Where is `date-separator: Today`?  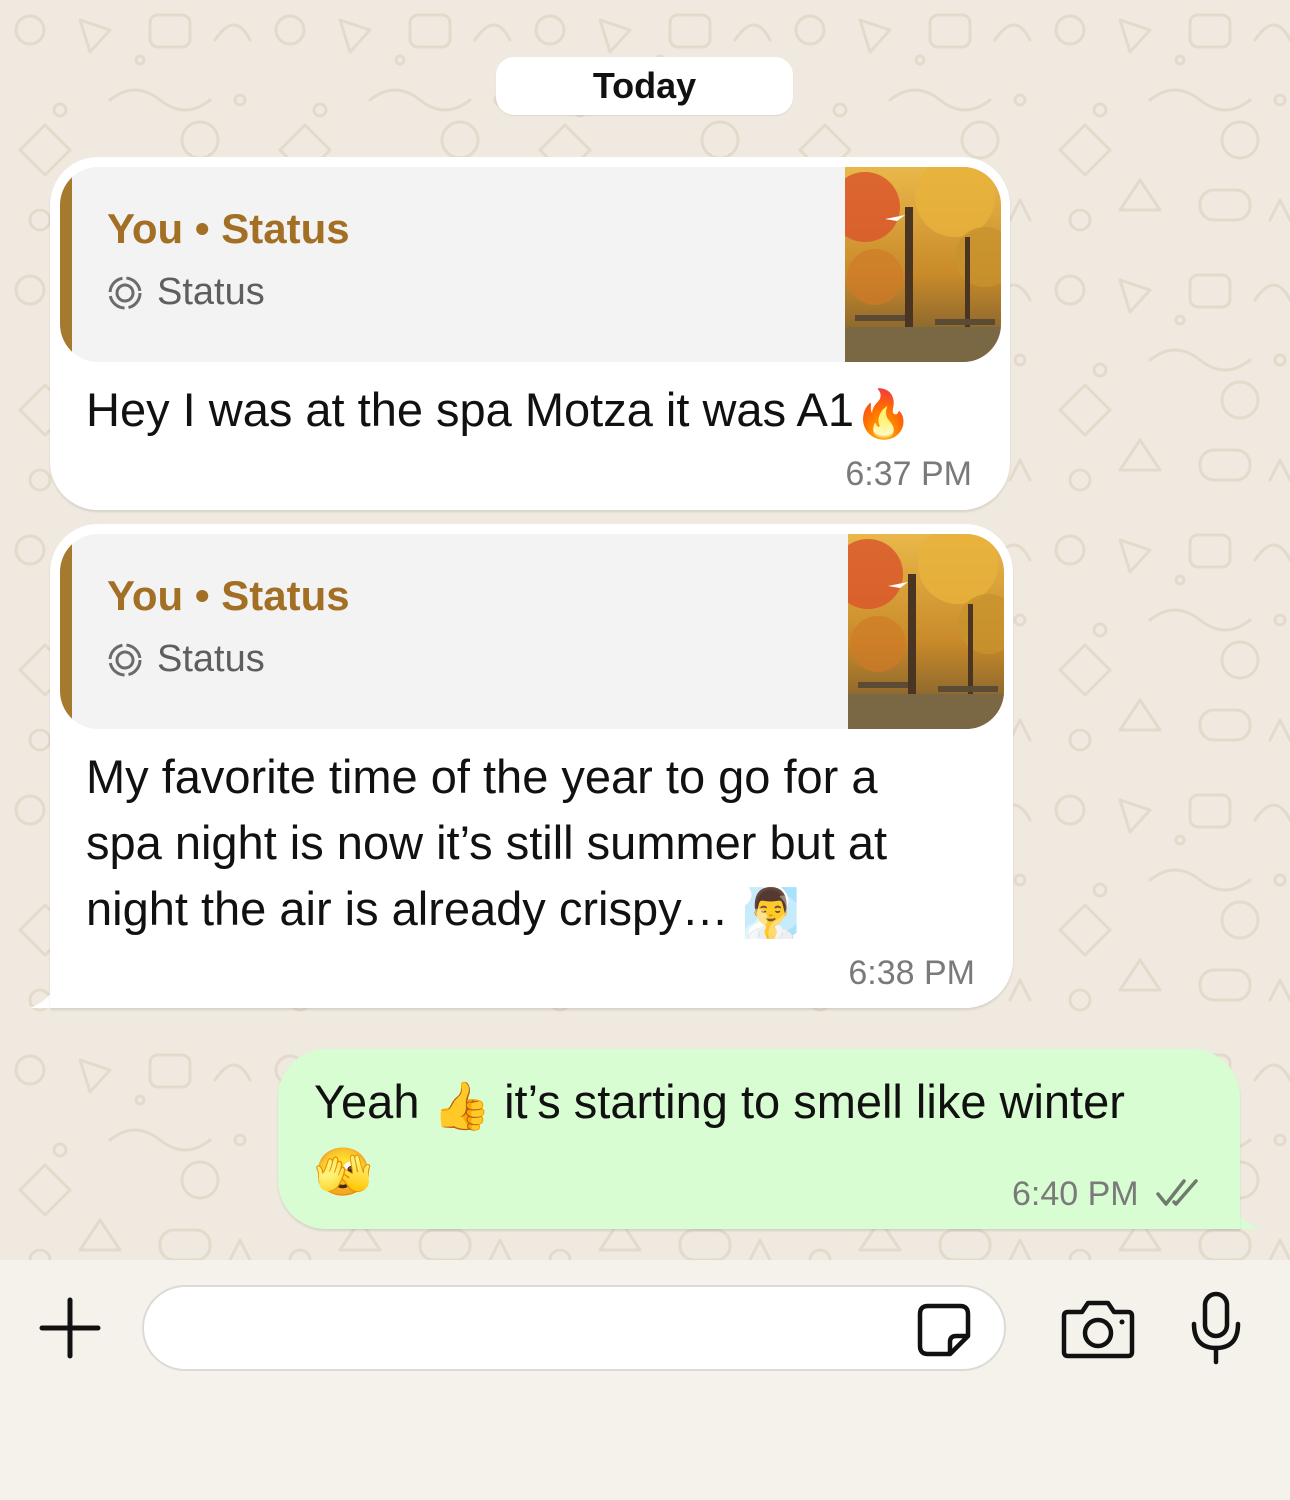 date-separator: Today is located at coordinates (644, 86).